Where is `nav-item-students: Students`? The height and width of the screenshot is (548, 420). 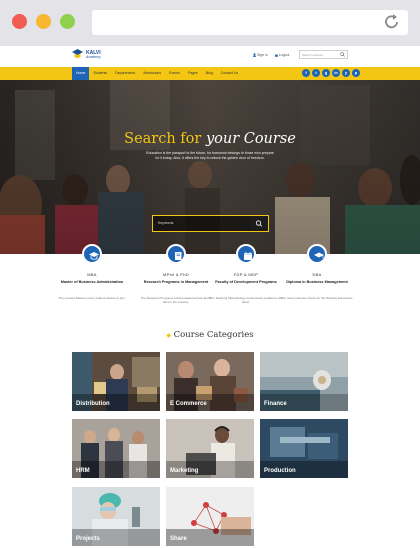
nav-item-students: Students is located at coordinates (100, 73).